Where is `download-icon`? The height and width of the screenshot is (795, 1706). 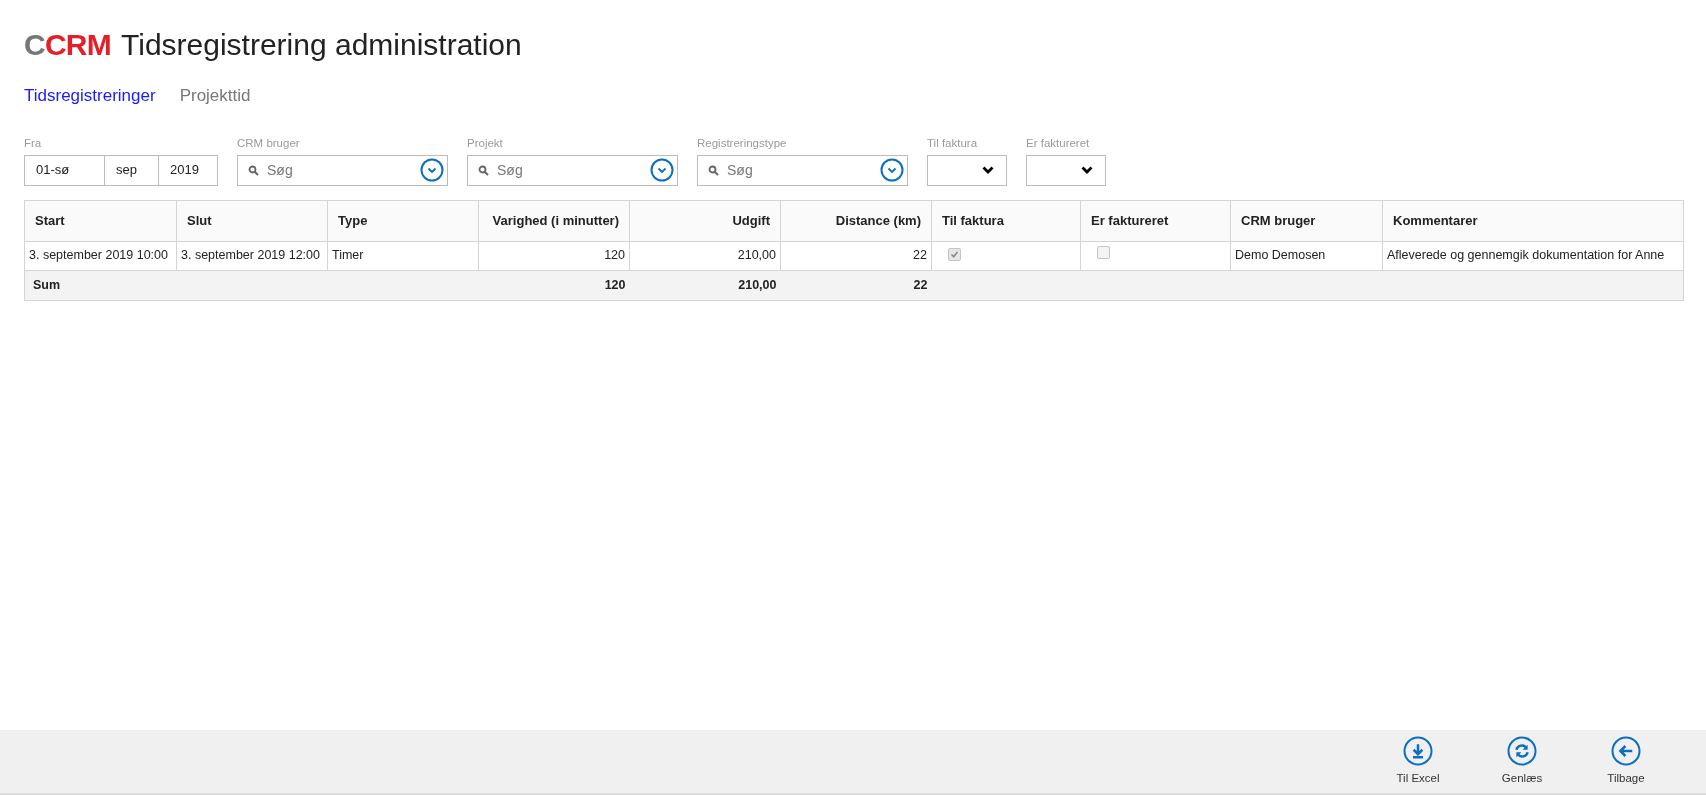 download-icon is located at coordinates (1418, 750).